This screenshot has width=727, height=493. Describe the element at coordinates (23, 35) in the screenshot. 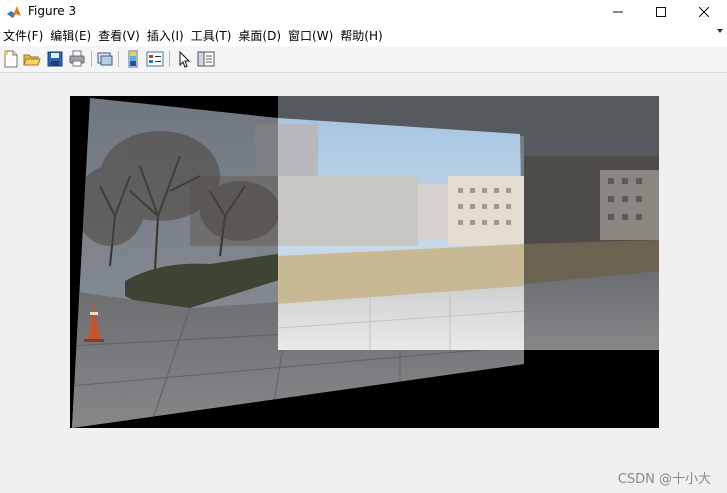

I see `menu-file: 文件(F)` at that location.